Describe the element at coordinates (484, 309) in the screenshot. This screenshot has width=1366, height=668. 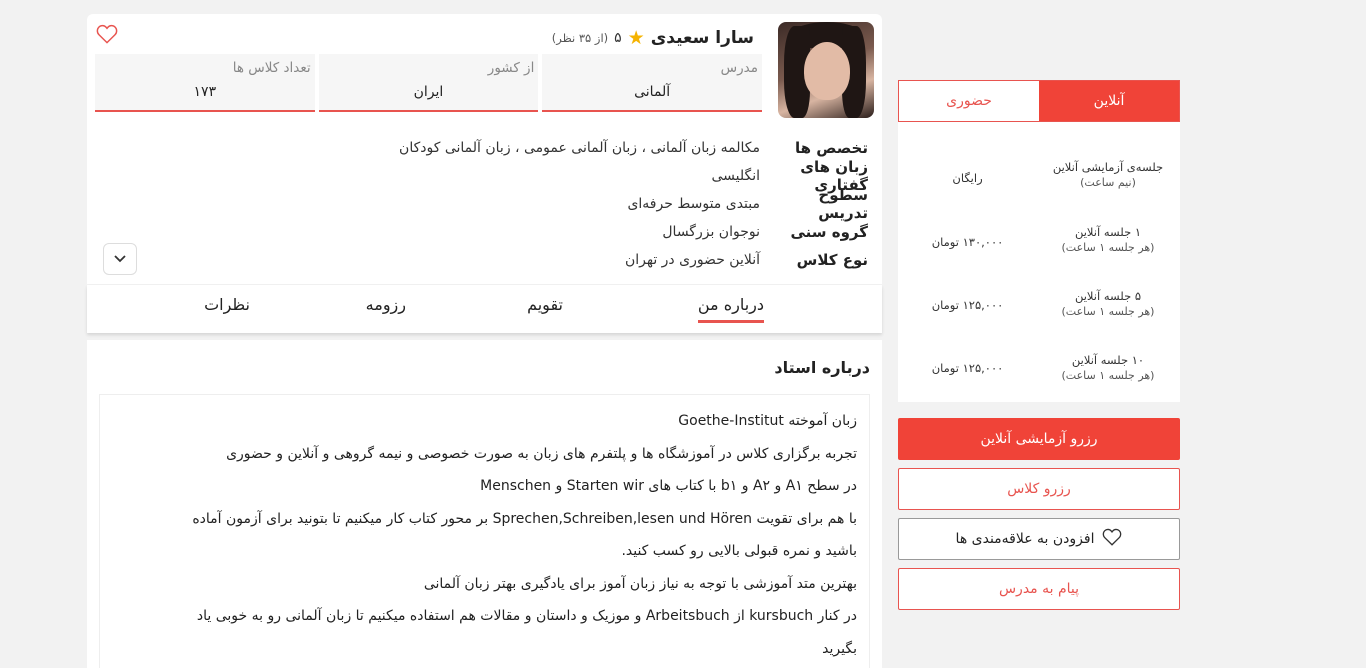
I see `profile-tabs: درباره من تقویم رزومه نظرات` at that location.